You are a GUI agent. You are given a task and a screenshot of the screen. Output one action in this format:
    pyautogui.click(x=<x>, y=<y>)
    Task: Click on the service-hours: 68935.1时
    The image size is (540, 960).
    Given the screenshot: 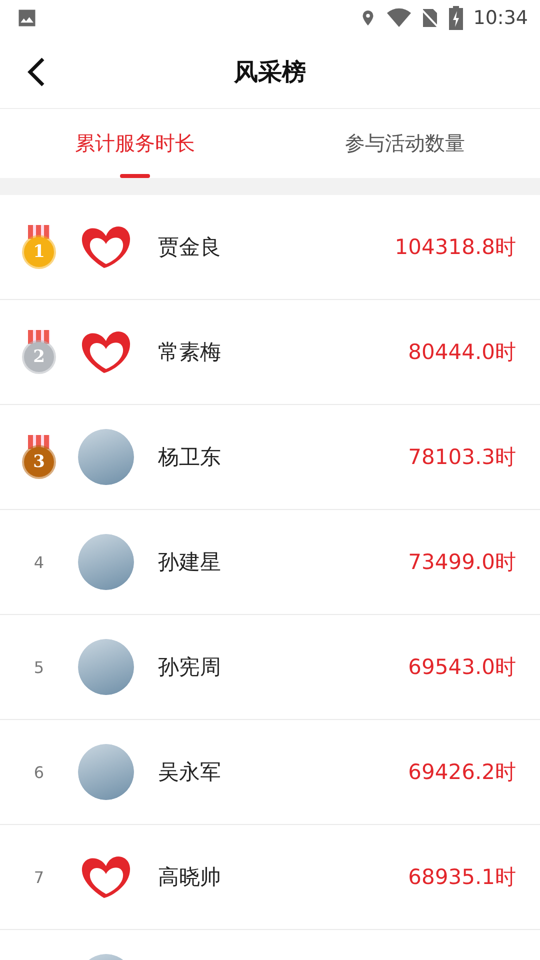 What is the action you would take?
    pyautogui.click(x=462, y=877)
    